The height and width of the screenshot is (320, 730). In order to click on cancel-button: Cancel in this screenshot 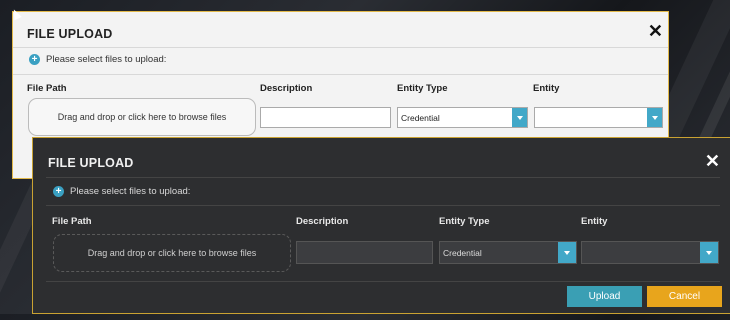, I will do `click(684, 296)`.